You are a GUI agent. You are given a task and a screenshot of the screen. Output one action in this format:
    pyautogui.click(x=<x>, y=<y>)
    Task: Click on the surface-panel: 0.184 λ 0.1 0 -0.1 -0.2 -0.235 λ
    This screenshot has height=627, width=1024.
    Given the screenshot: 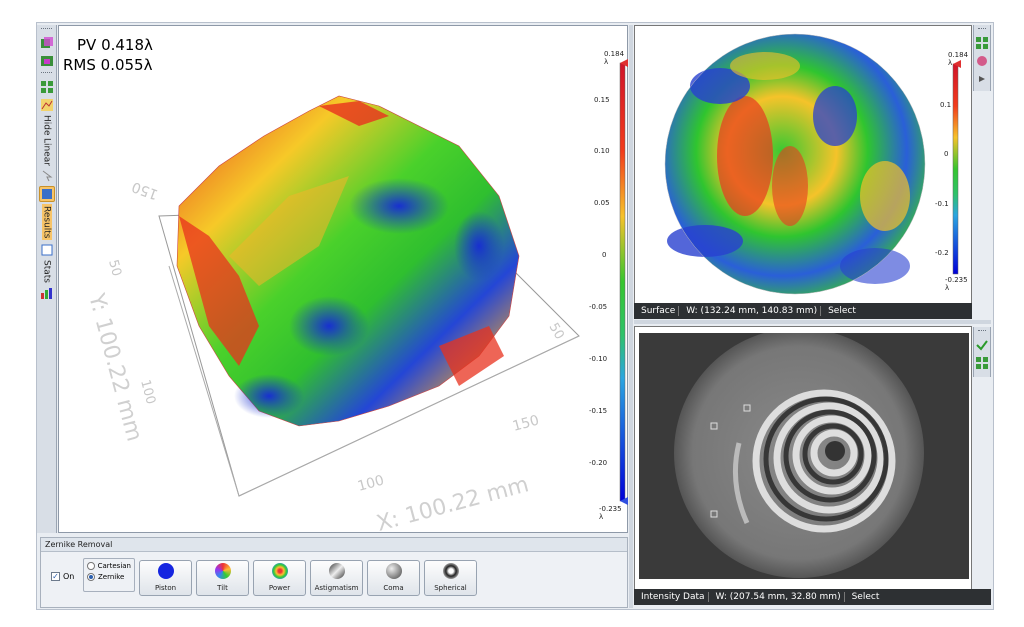 What is the action you would take?
    pyautogui.click(x=803, y=165)
    